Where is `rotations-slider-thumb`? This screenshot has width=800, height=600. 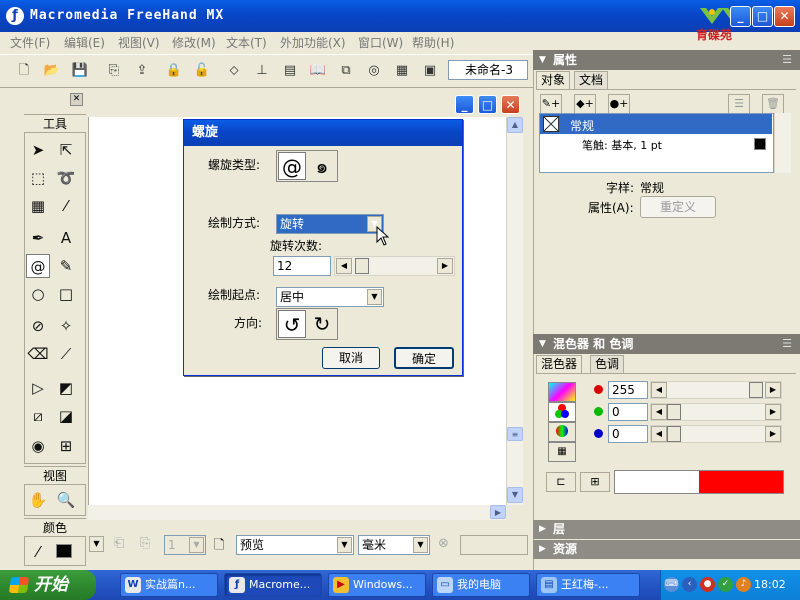 rotations-slider-thumb is located at coordinates (362, 266).